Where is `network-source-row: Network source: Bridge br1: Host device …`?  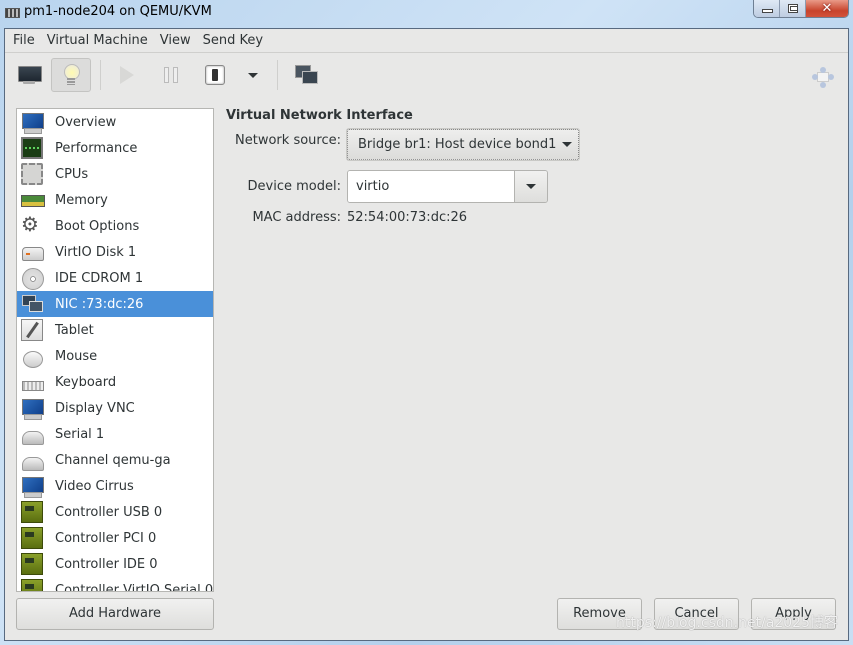
network-source-row: Network source: Bridge br1: Host device … is located at coordinates (402, 144).